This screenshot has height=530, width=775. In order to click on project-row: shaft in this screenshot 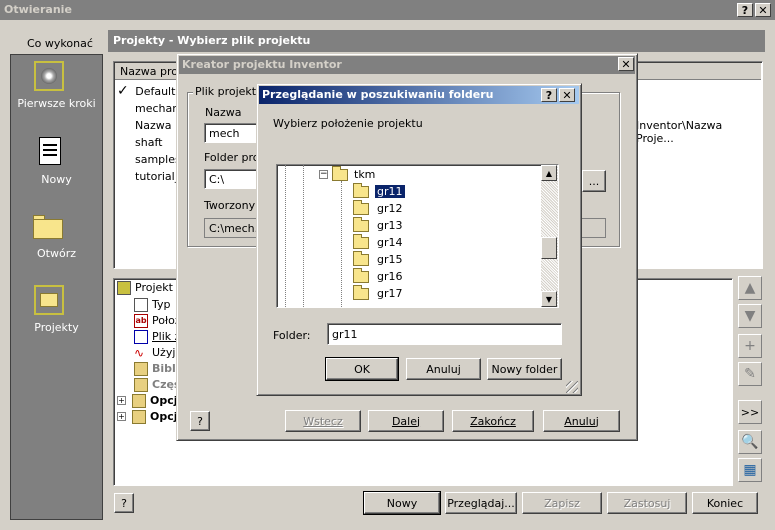, I will do `click(148, 142)`.